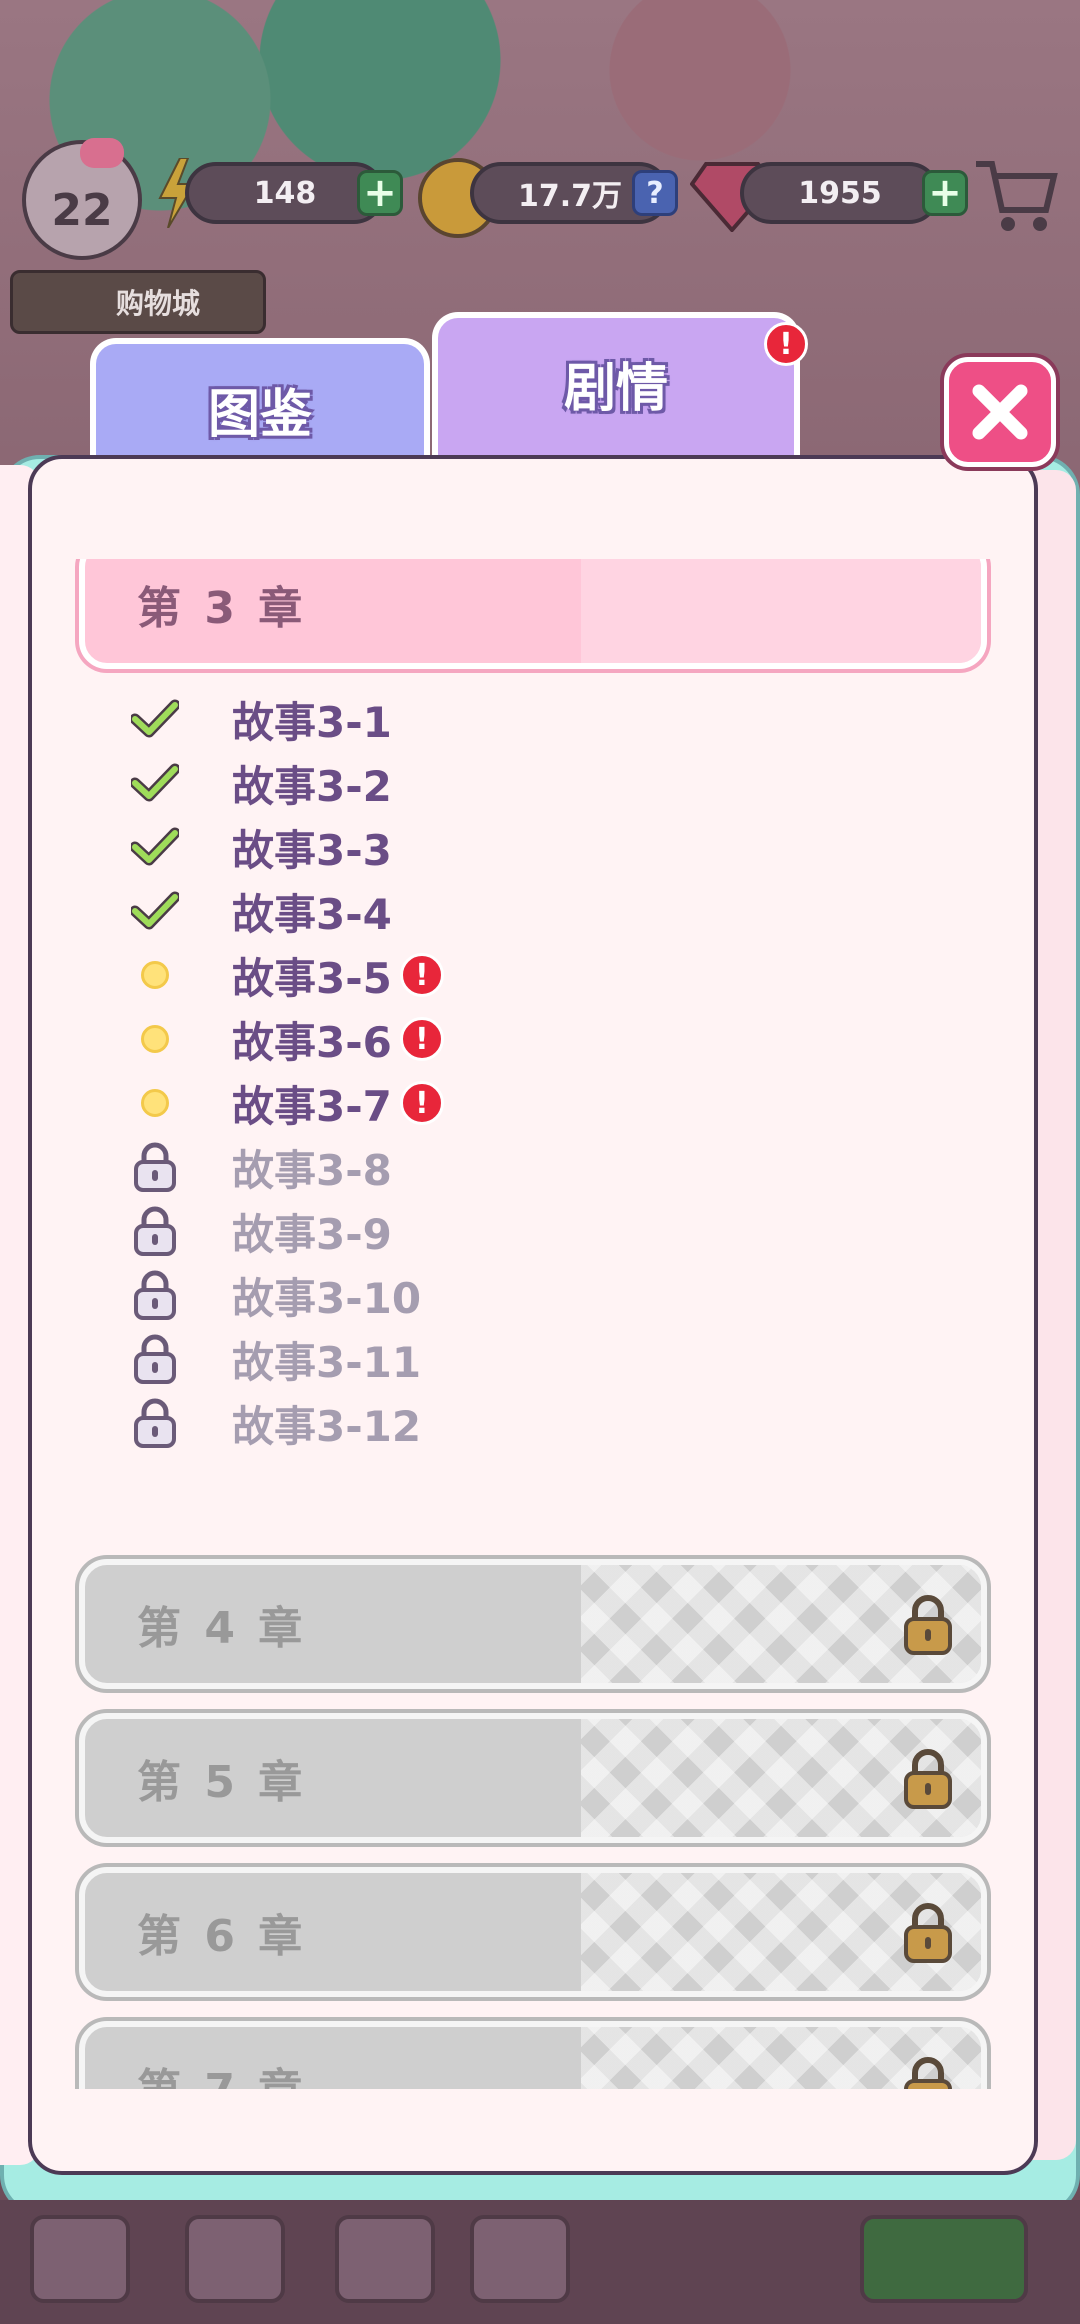  I want to click on close-icon, so click(1000, 412).